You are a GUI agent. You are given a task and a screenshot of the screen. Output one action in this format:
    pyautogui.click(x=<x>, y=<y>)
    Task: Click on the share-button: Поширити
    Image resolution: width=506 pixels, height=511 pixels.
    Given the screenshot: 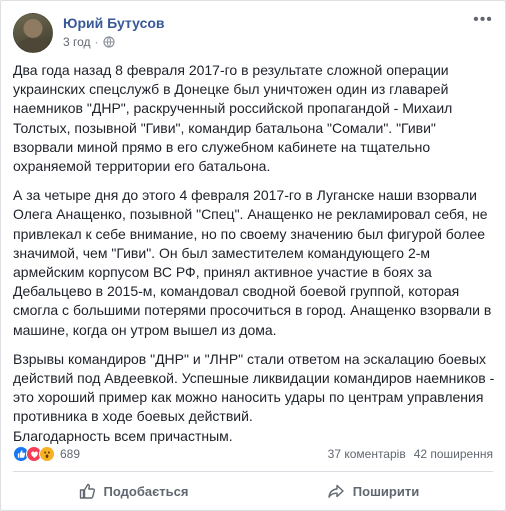 What is the action you would take?
    pyautogui.click(x=373, y=491)
    